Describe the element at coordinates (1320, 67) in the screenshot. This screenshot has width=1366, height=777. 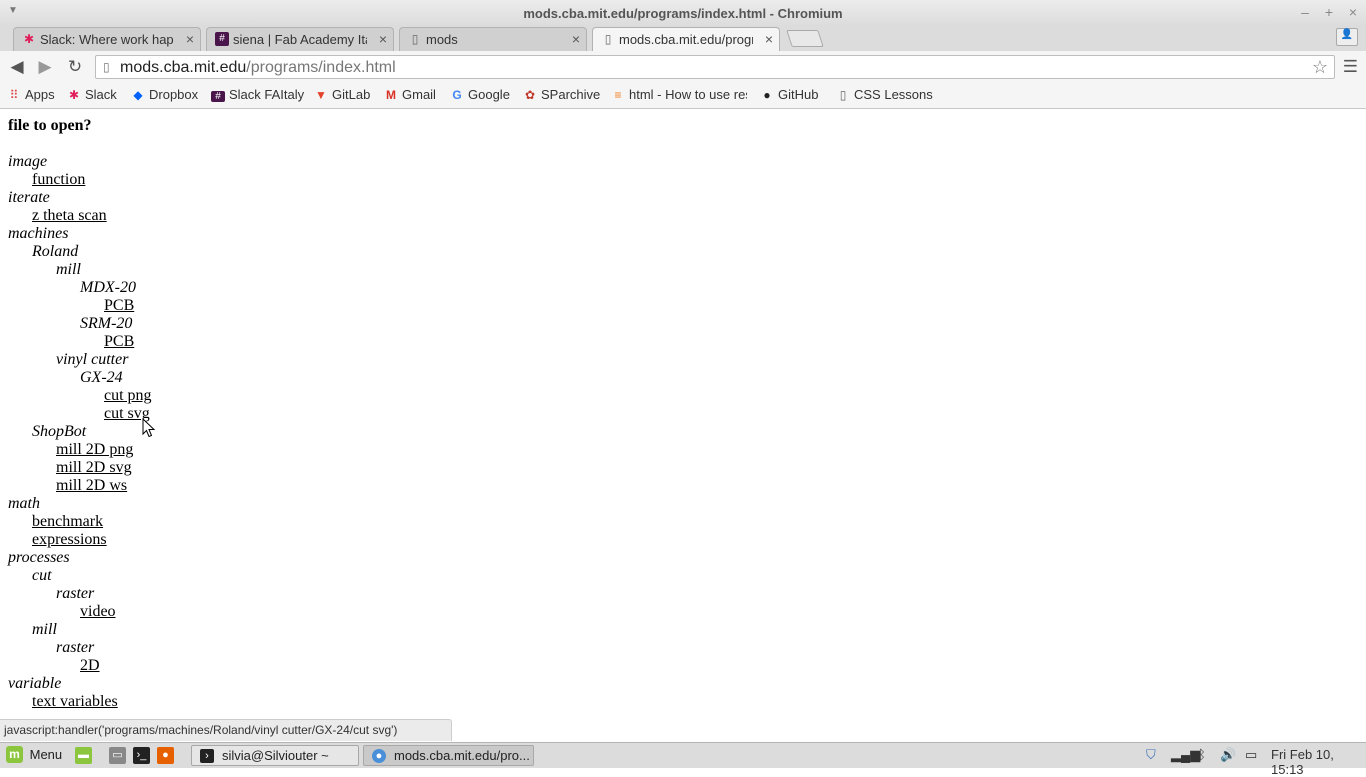
I see `bookmark-star-icon: ☆` at that location.